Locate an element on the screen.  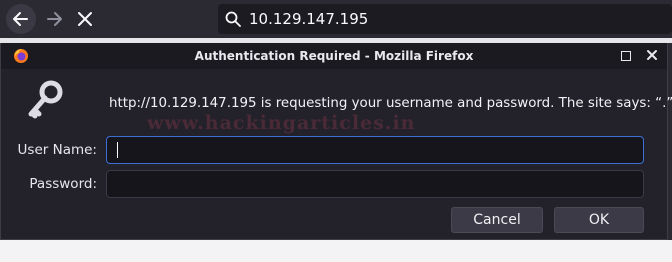
back-button is located at coordinates (21, 19).